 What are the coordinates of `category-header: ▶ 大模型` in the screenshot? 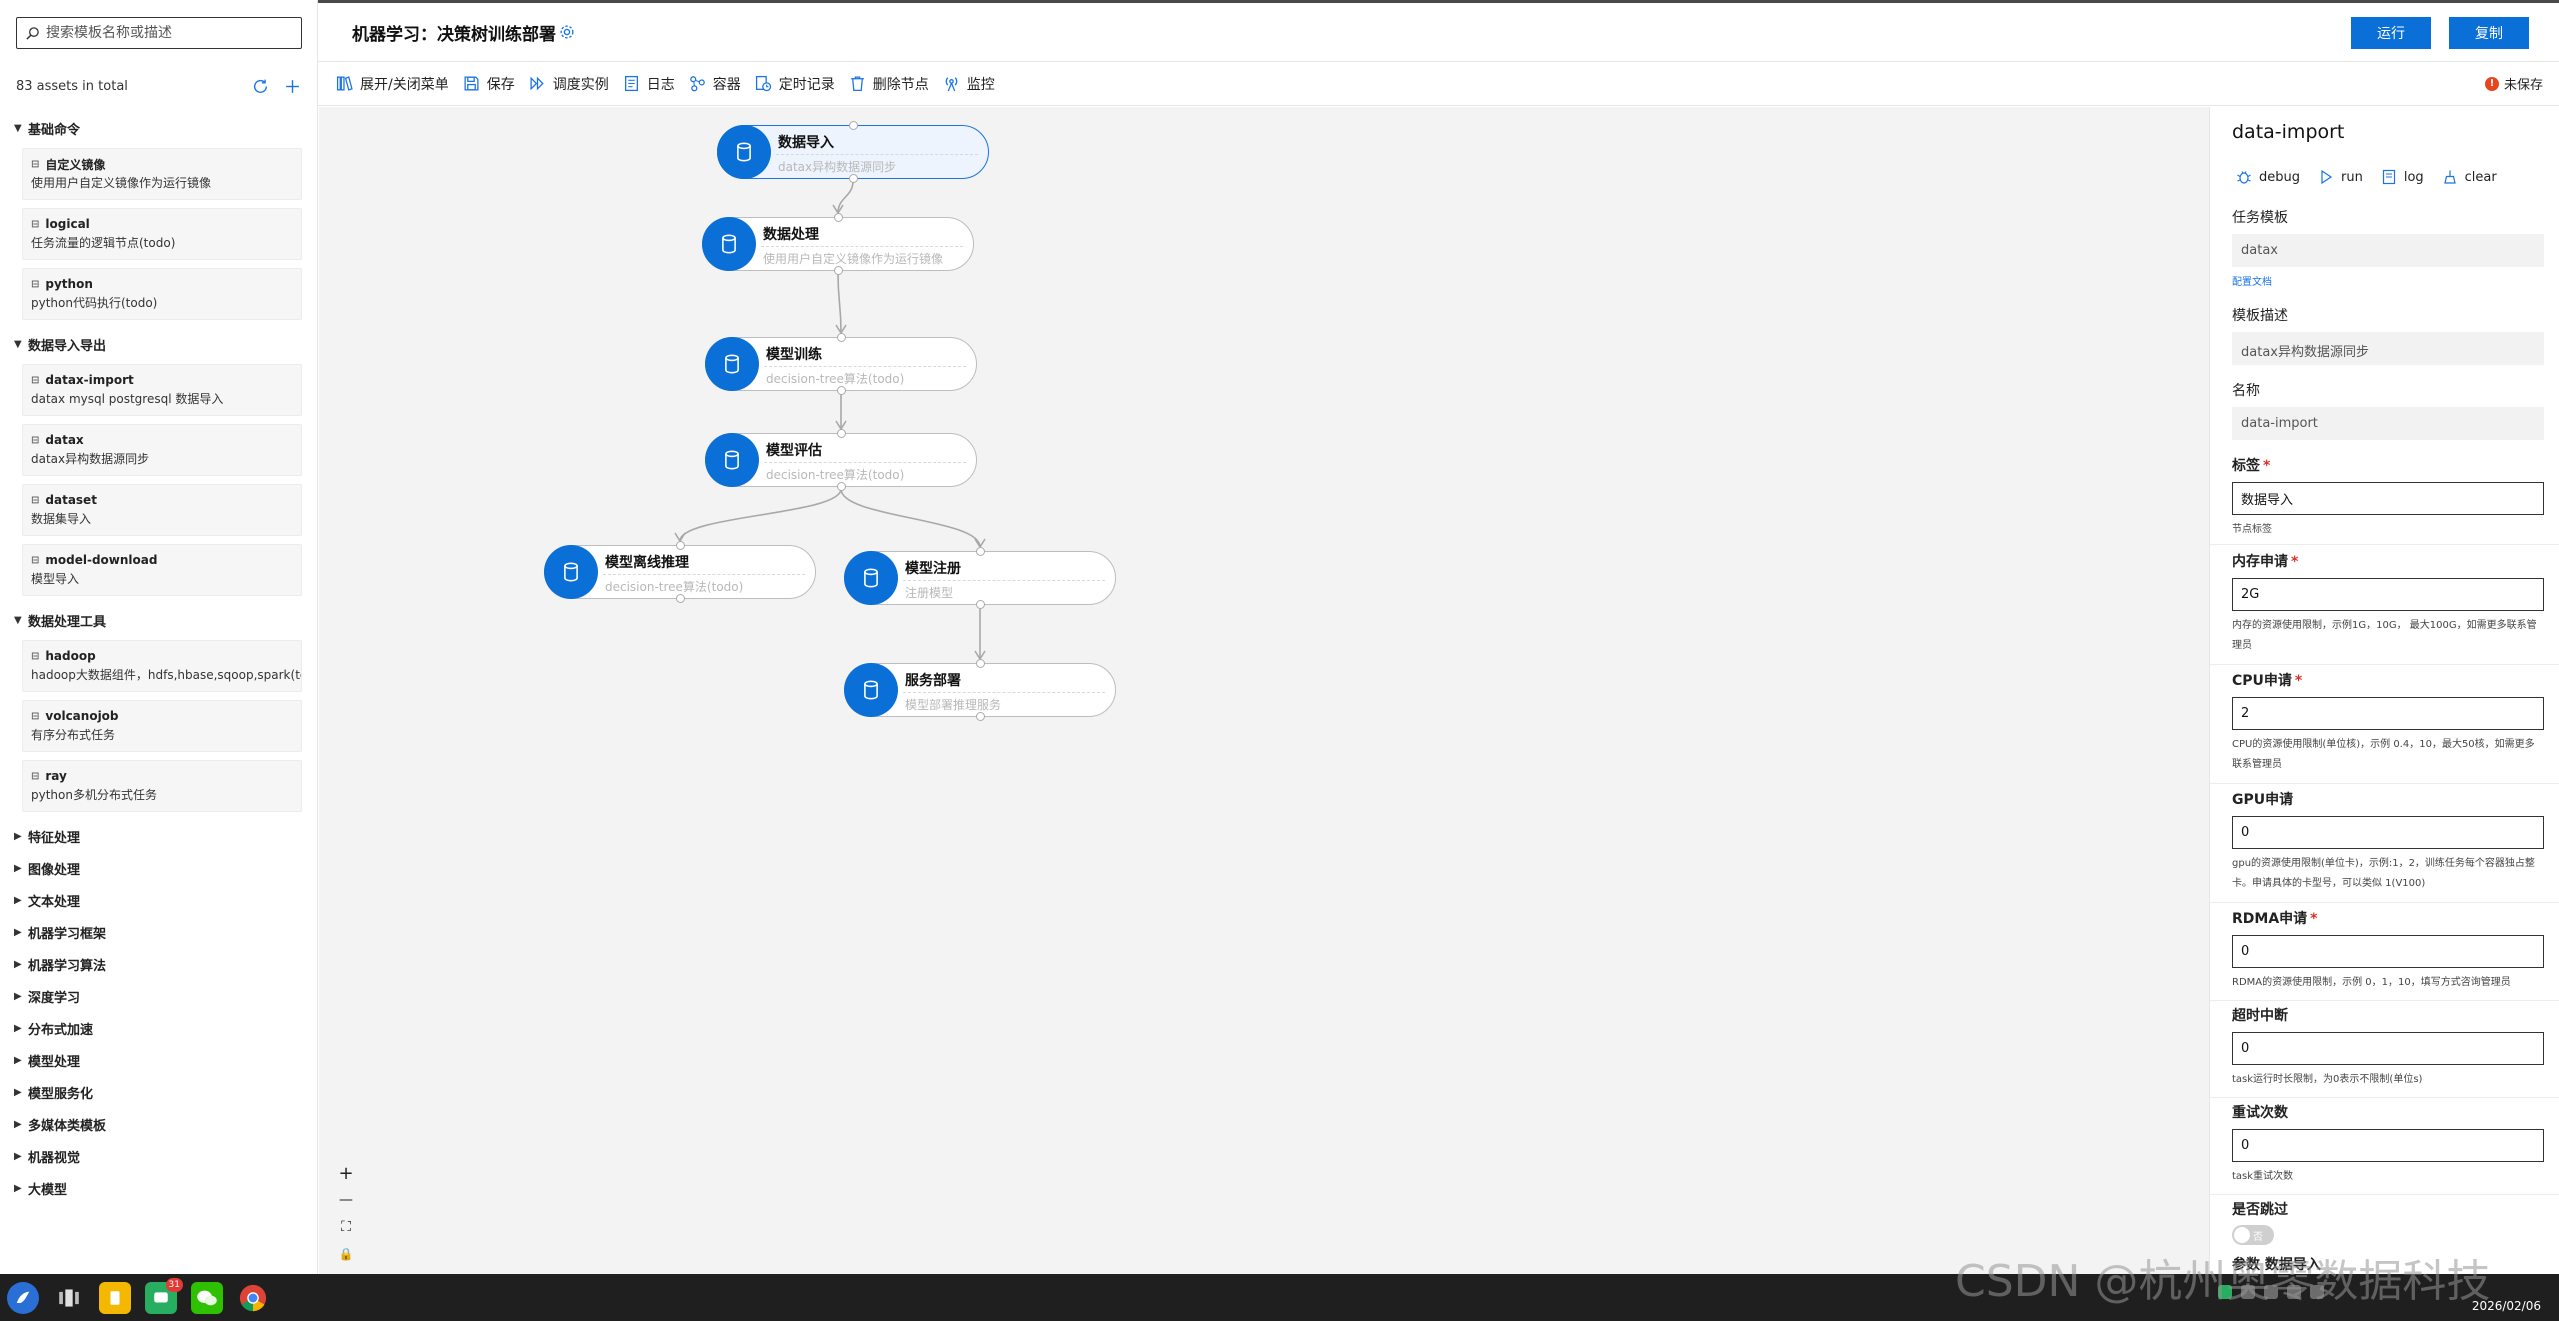 It's located at (159, 1188).